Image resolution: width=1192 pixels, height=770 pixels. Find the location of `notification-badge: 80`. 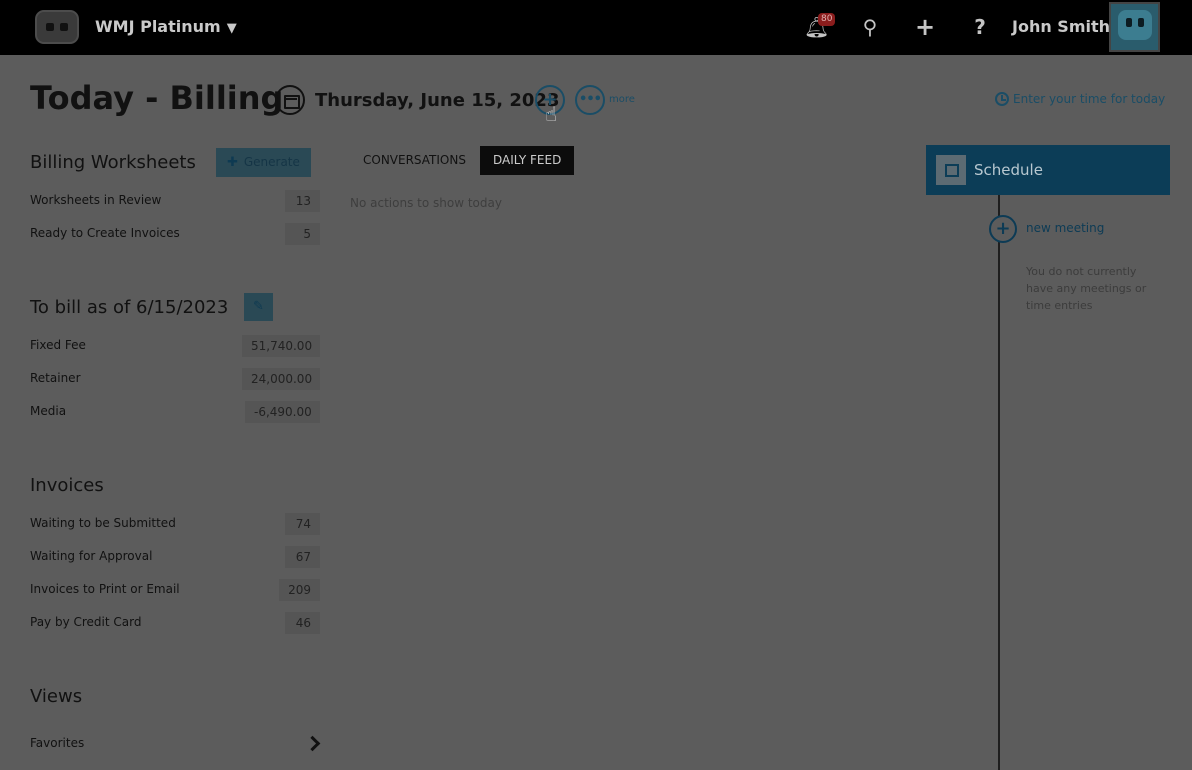

notification-badge: 80 is located at coordinates (827, 19).